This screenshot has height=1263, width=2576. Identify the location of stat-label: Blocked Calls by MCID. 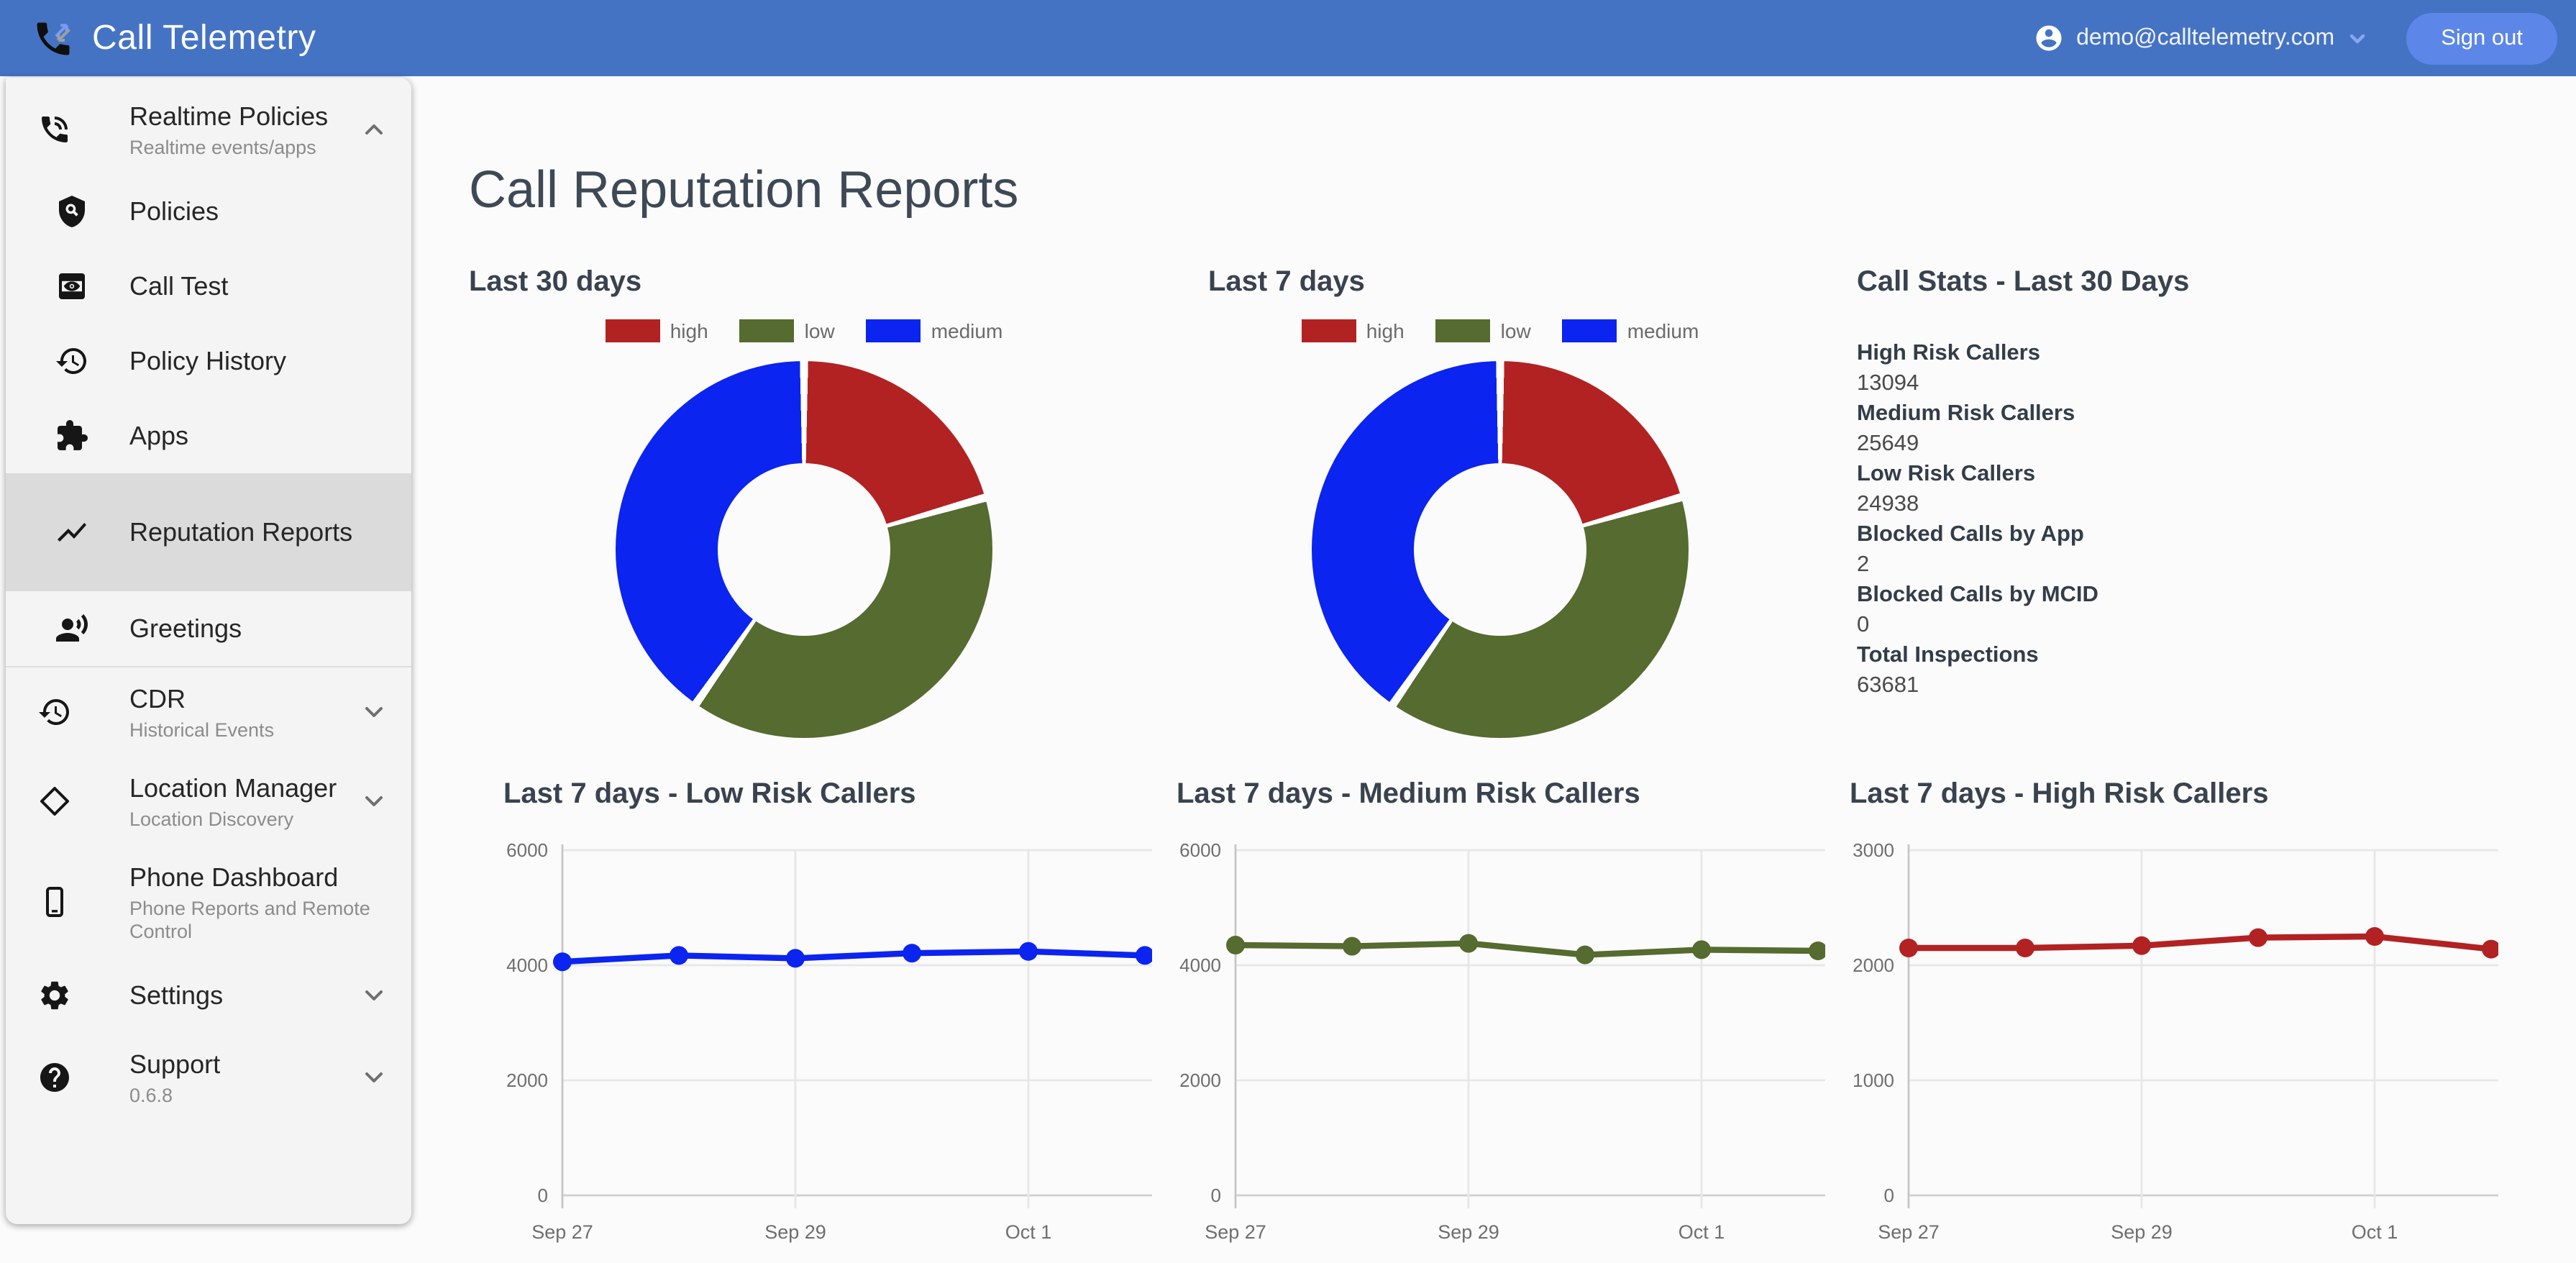
(1977, 595).